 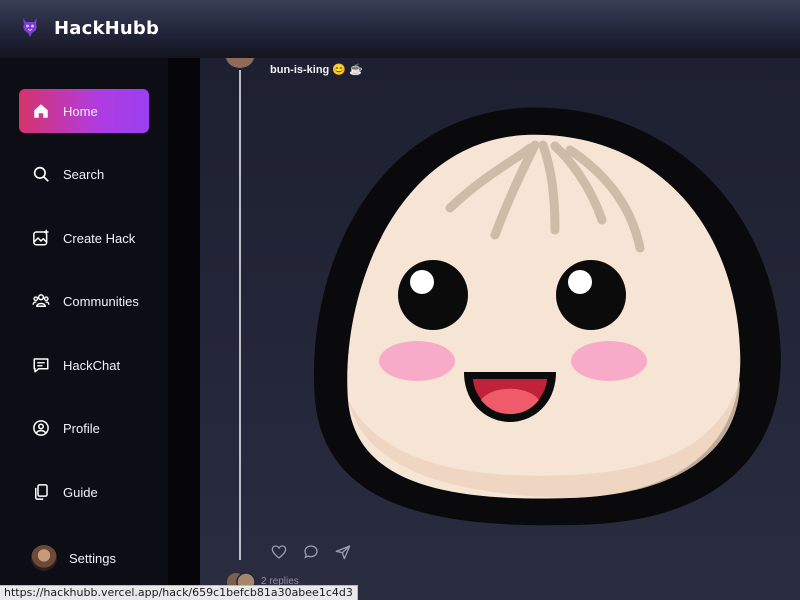 What do you see at coordinates (41, 238) in the screenshot?
I see `image-plus-icon` at bounding box center [41, 238].